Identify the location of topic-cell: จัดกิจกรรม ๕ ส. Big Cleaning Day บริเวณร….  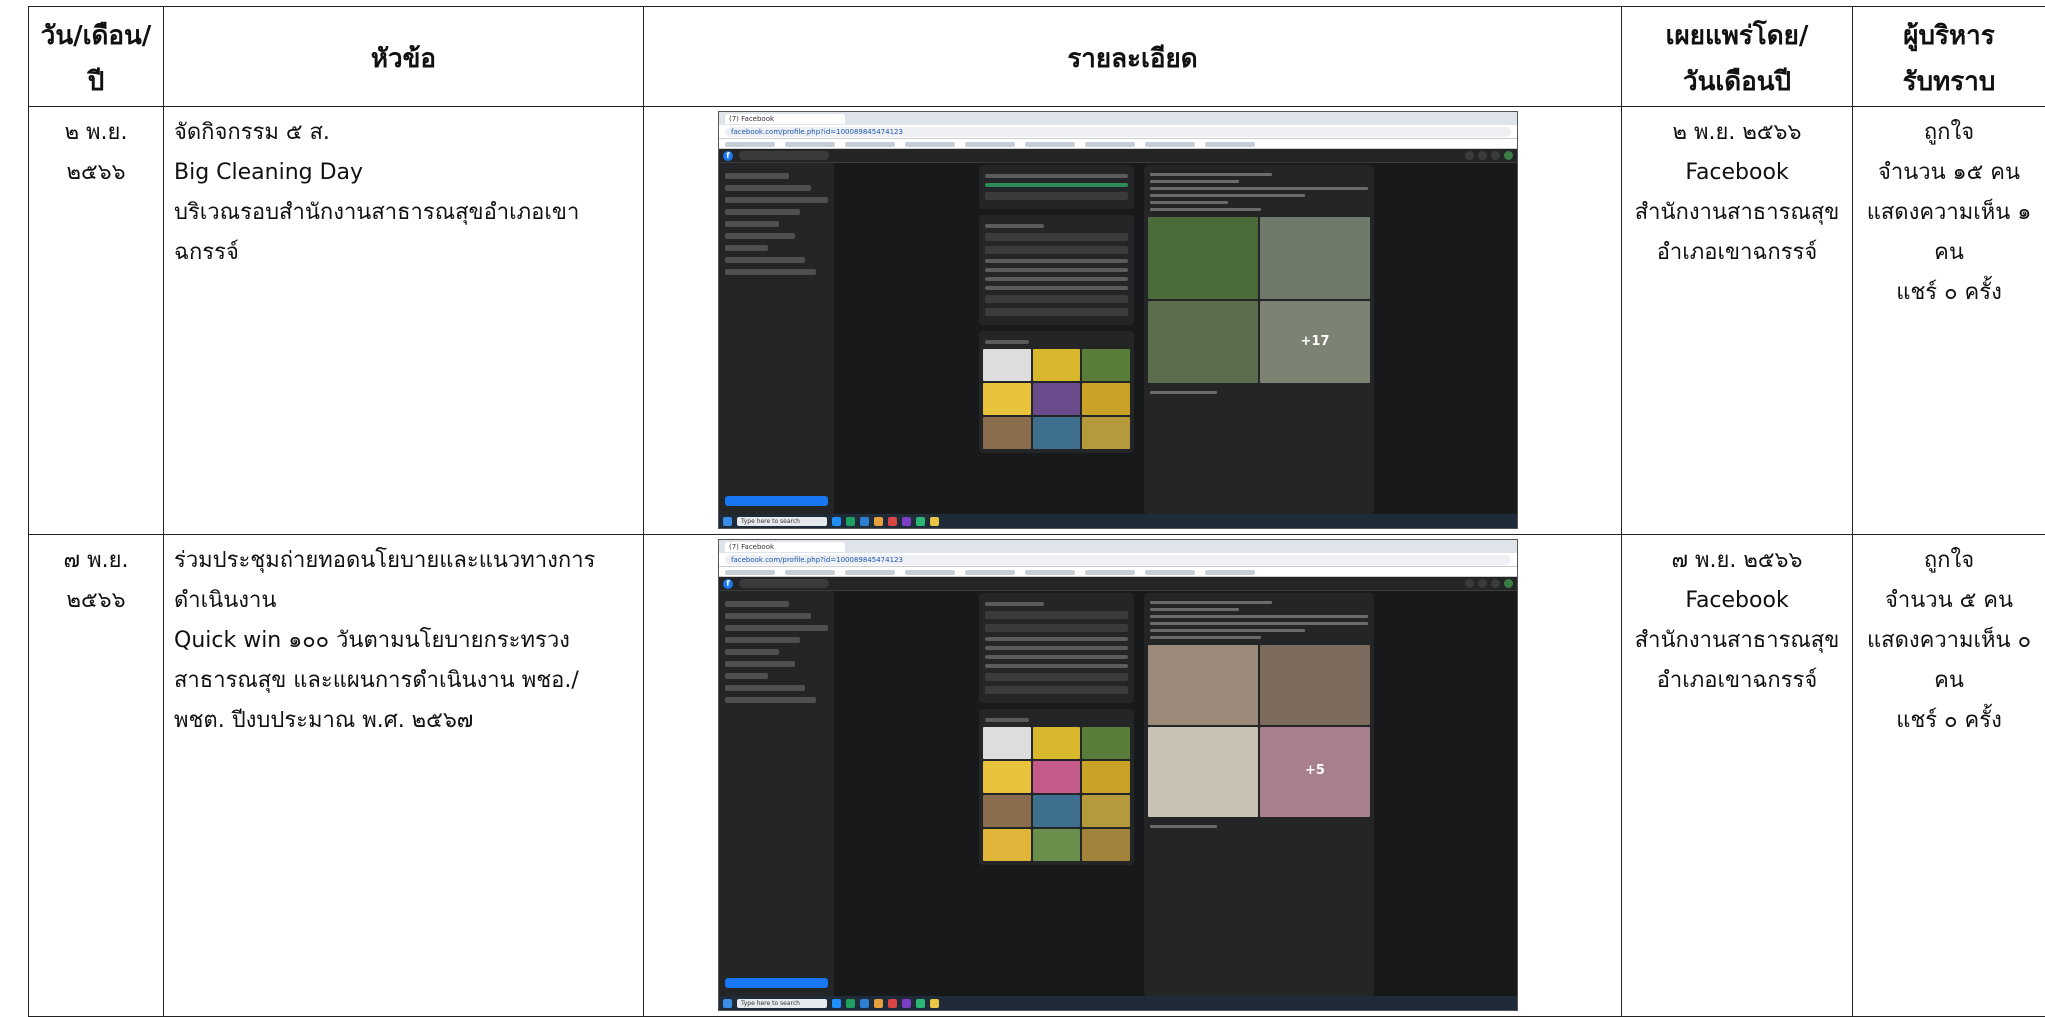
(404, 321).